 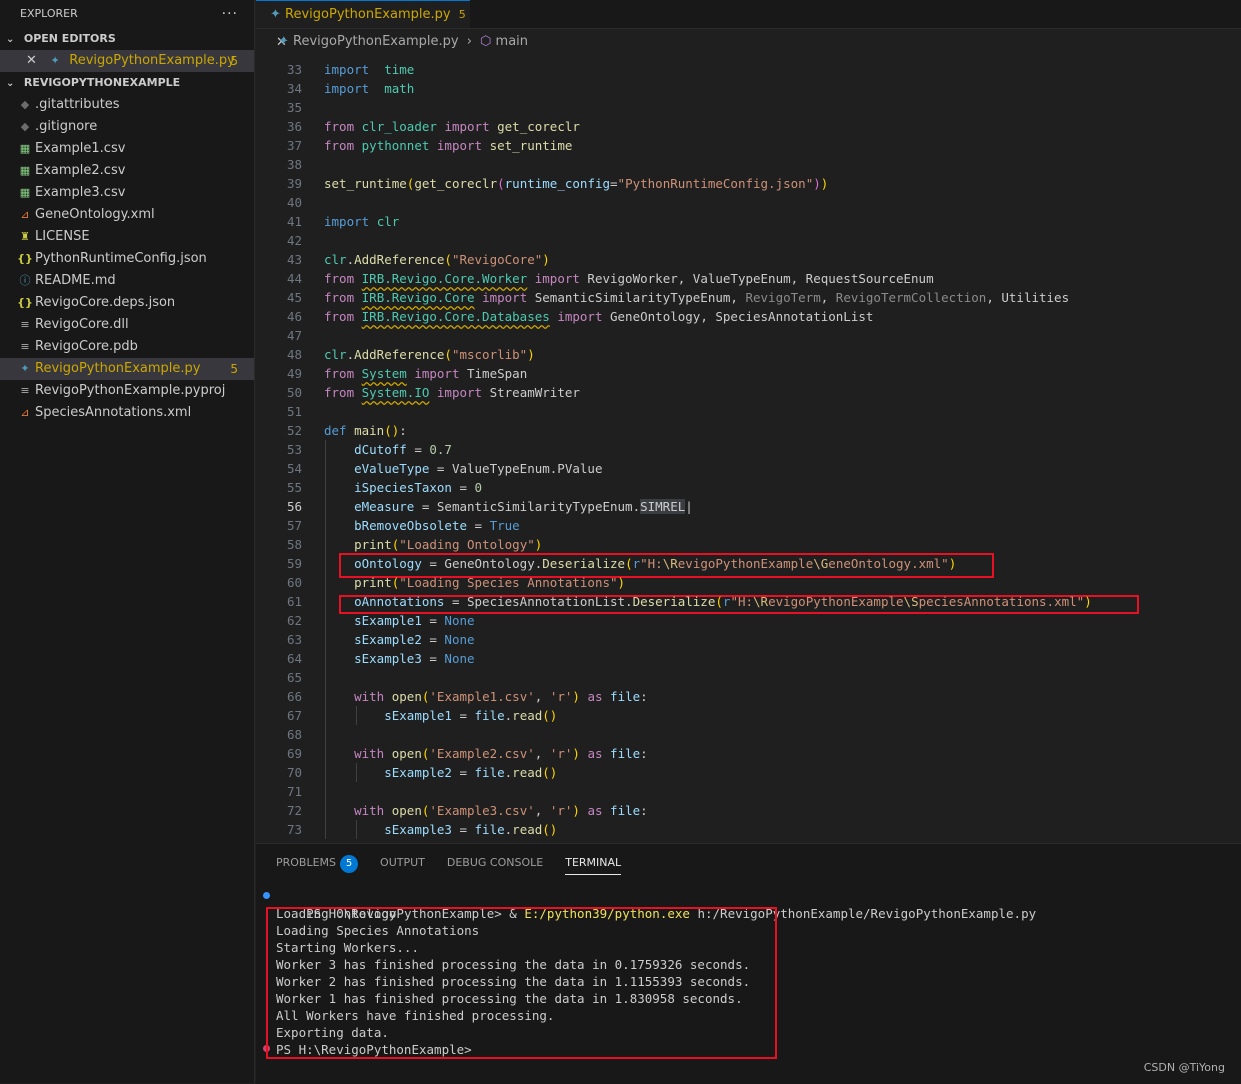 I want to click on code-token: with, so click(x=369, y=753).